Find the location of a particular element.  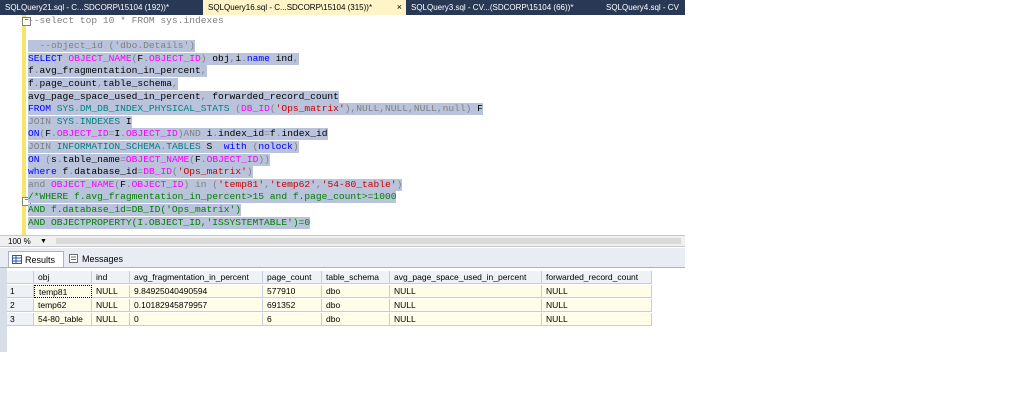

zoom-level: 100 % is located at coordinates (19, 241).